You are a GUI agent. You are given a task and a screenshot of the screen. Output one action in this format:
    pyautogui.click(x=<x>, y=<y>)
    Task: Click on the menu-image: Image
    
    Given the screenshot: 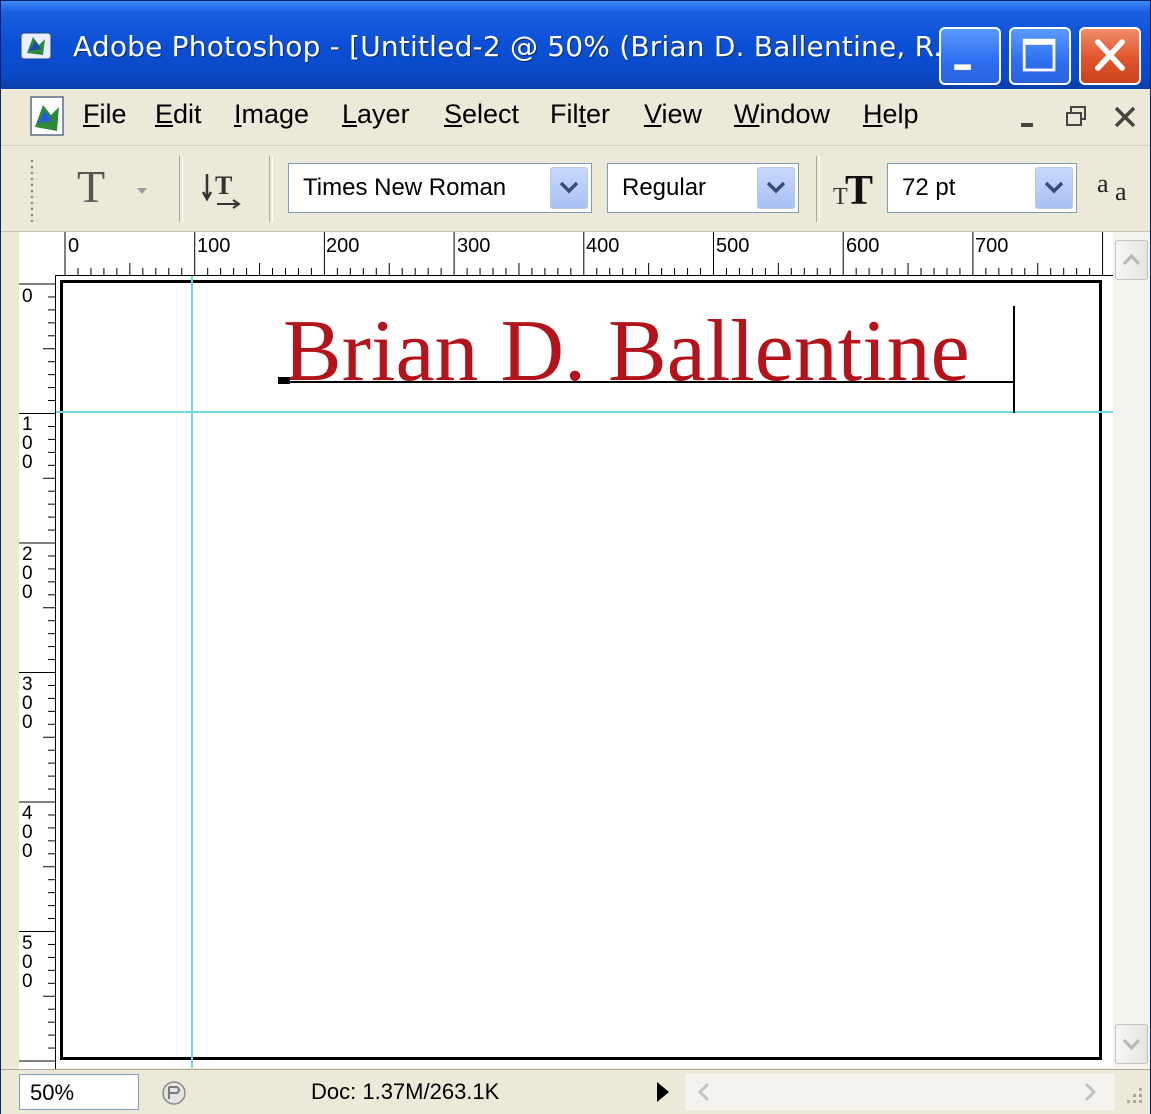 What is the action you would take?
    pyautogui.click(x=271, y=114)
    